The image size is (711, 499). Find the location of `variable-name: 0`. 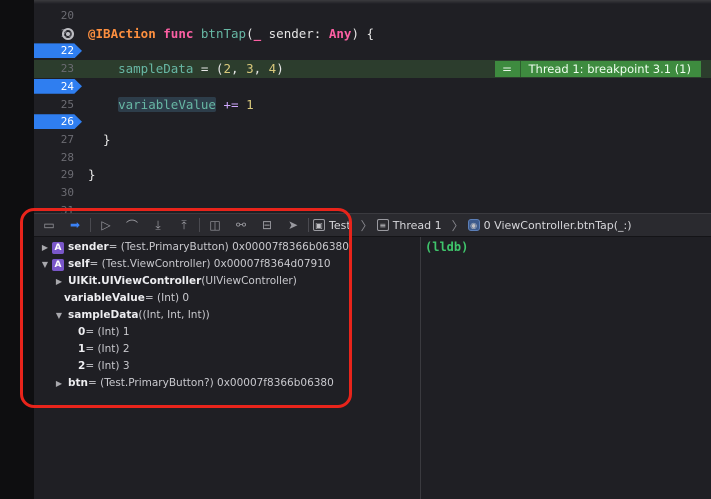

variable-name: 0 is located at coordinates (82, 332).